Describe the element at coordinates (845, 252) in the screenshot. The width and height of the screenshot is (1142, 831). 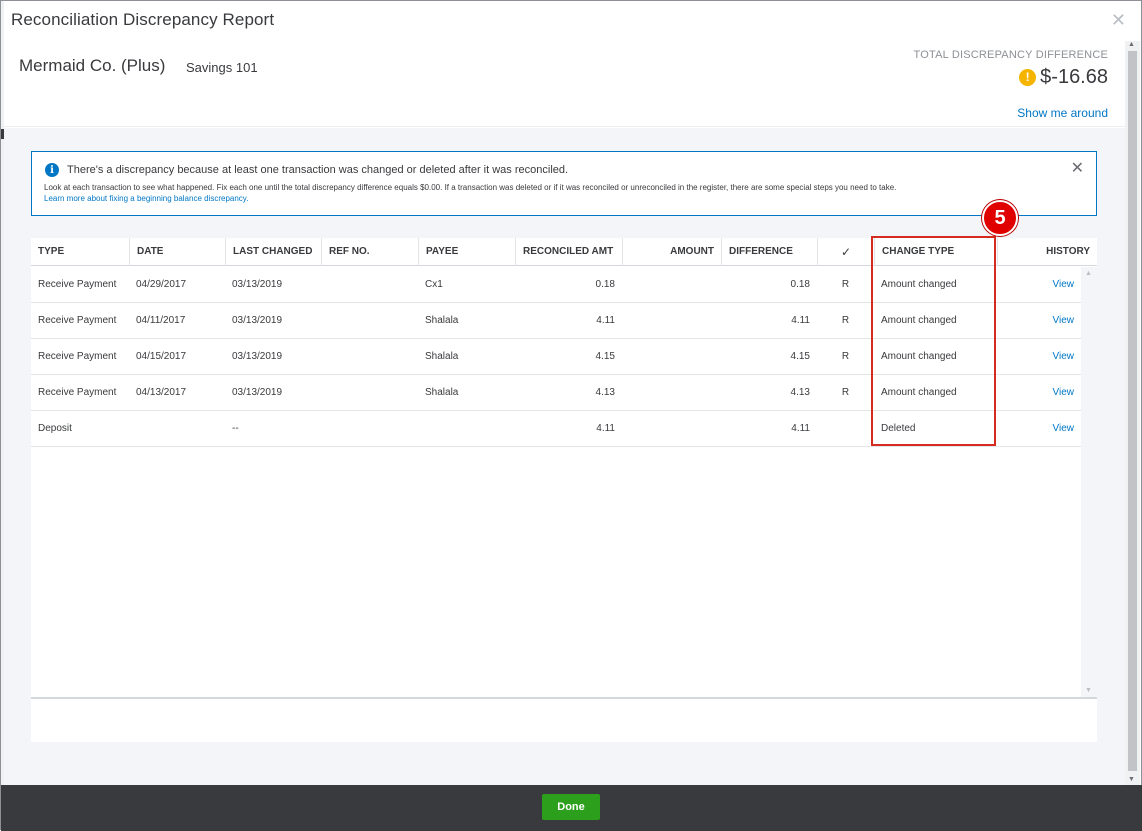
I see `column-header-check: ✓` at that location.